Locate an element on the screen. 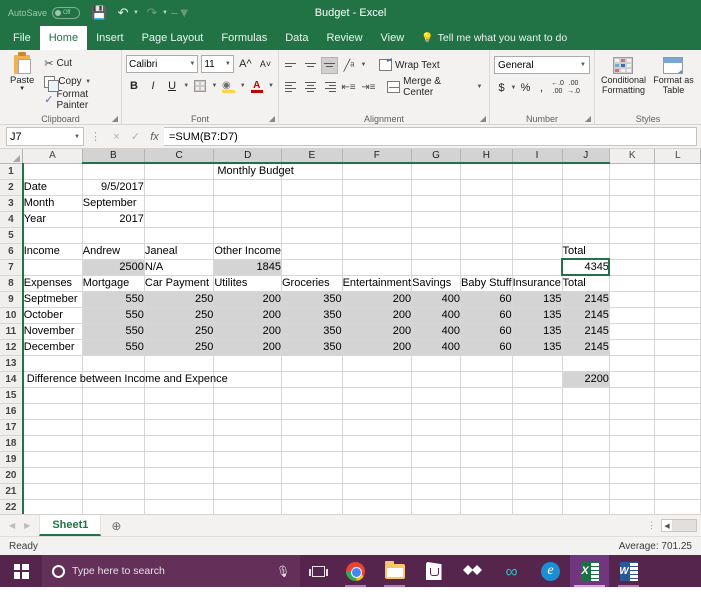  tab-formulas: Formulas is located at coordinates (244, 38).